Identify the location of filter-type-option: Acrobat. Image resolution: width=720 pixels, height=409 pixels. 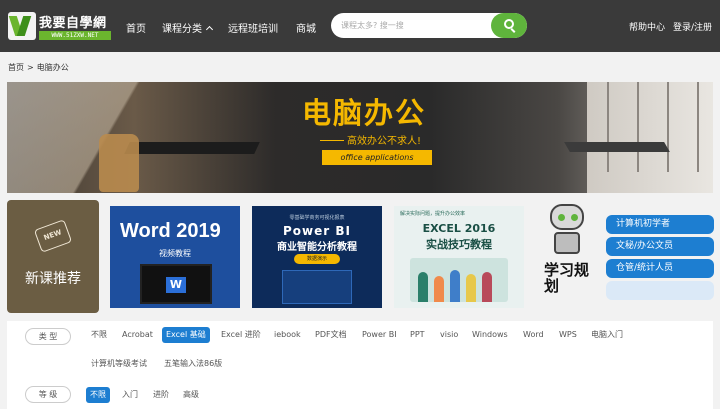
(137, 335).